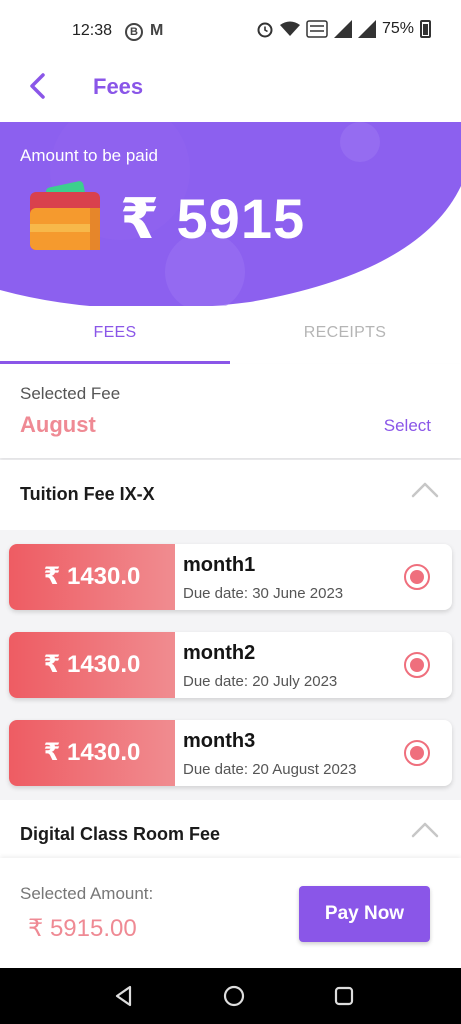 Image resolution: width=461 pixels, height=1024 pixels. I want to click on status-icons: 75%, so click(343, 29).